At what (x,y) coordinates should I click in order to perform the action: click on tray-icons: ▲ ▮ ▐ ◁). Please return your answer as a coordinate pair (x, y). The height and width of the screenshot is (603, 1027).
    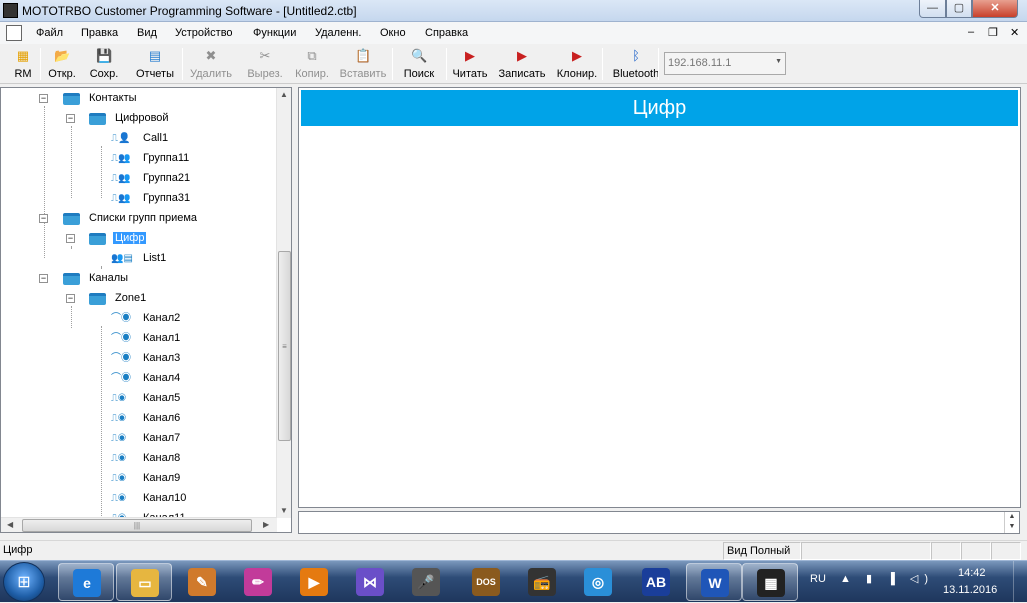
    Looking at the image, I should click on (887, 578).